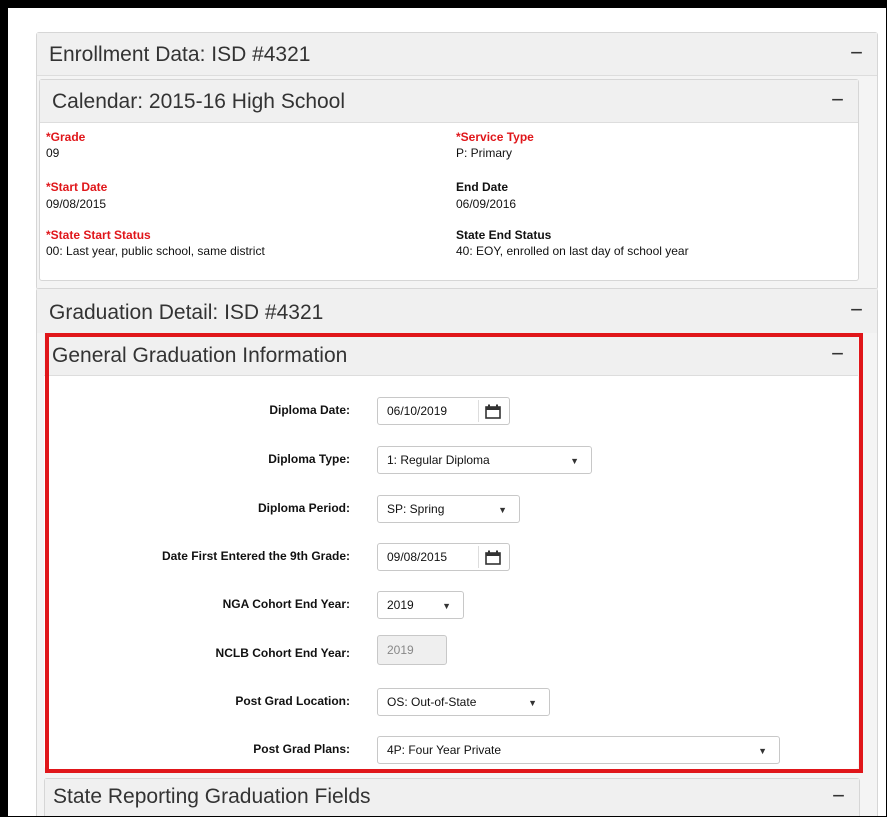  Describe the element at coordinates (495, 137) in the screenshot. I see `service-type-label: *Service Type` at that location.